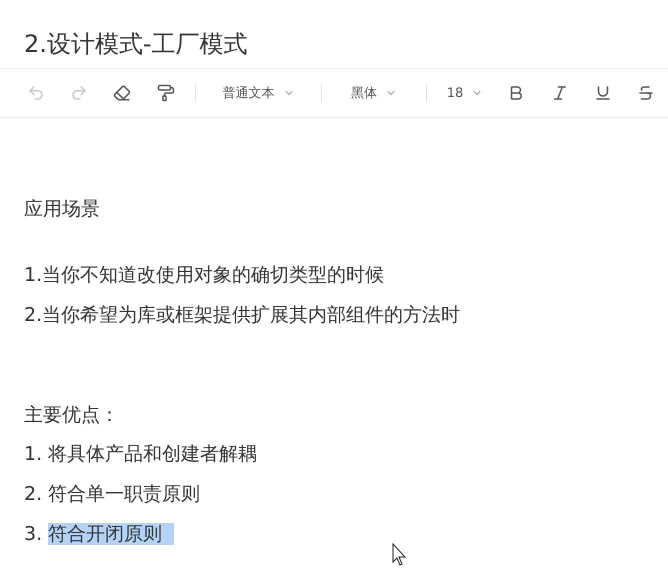 This screenshot has width=668, height=575. What do you see at coordinates (334, 534) in the screenshot?
I see `list-item: 3. 符合开闭原则` at bounding box center [334, 534].